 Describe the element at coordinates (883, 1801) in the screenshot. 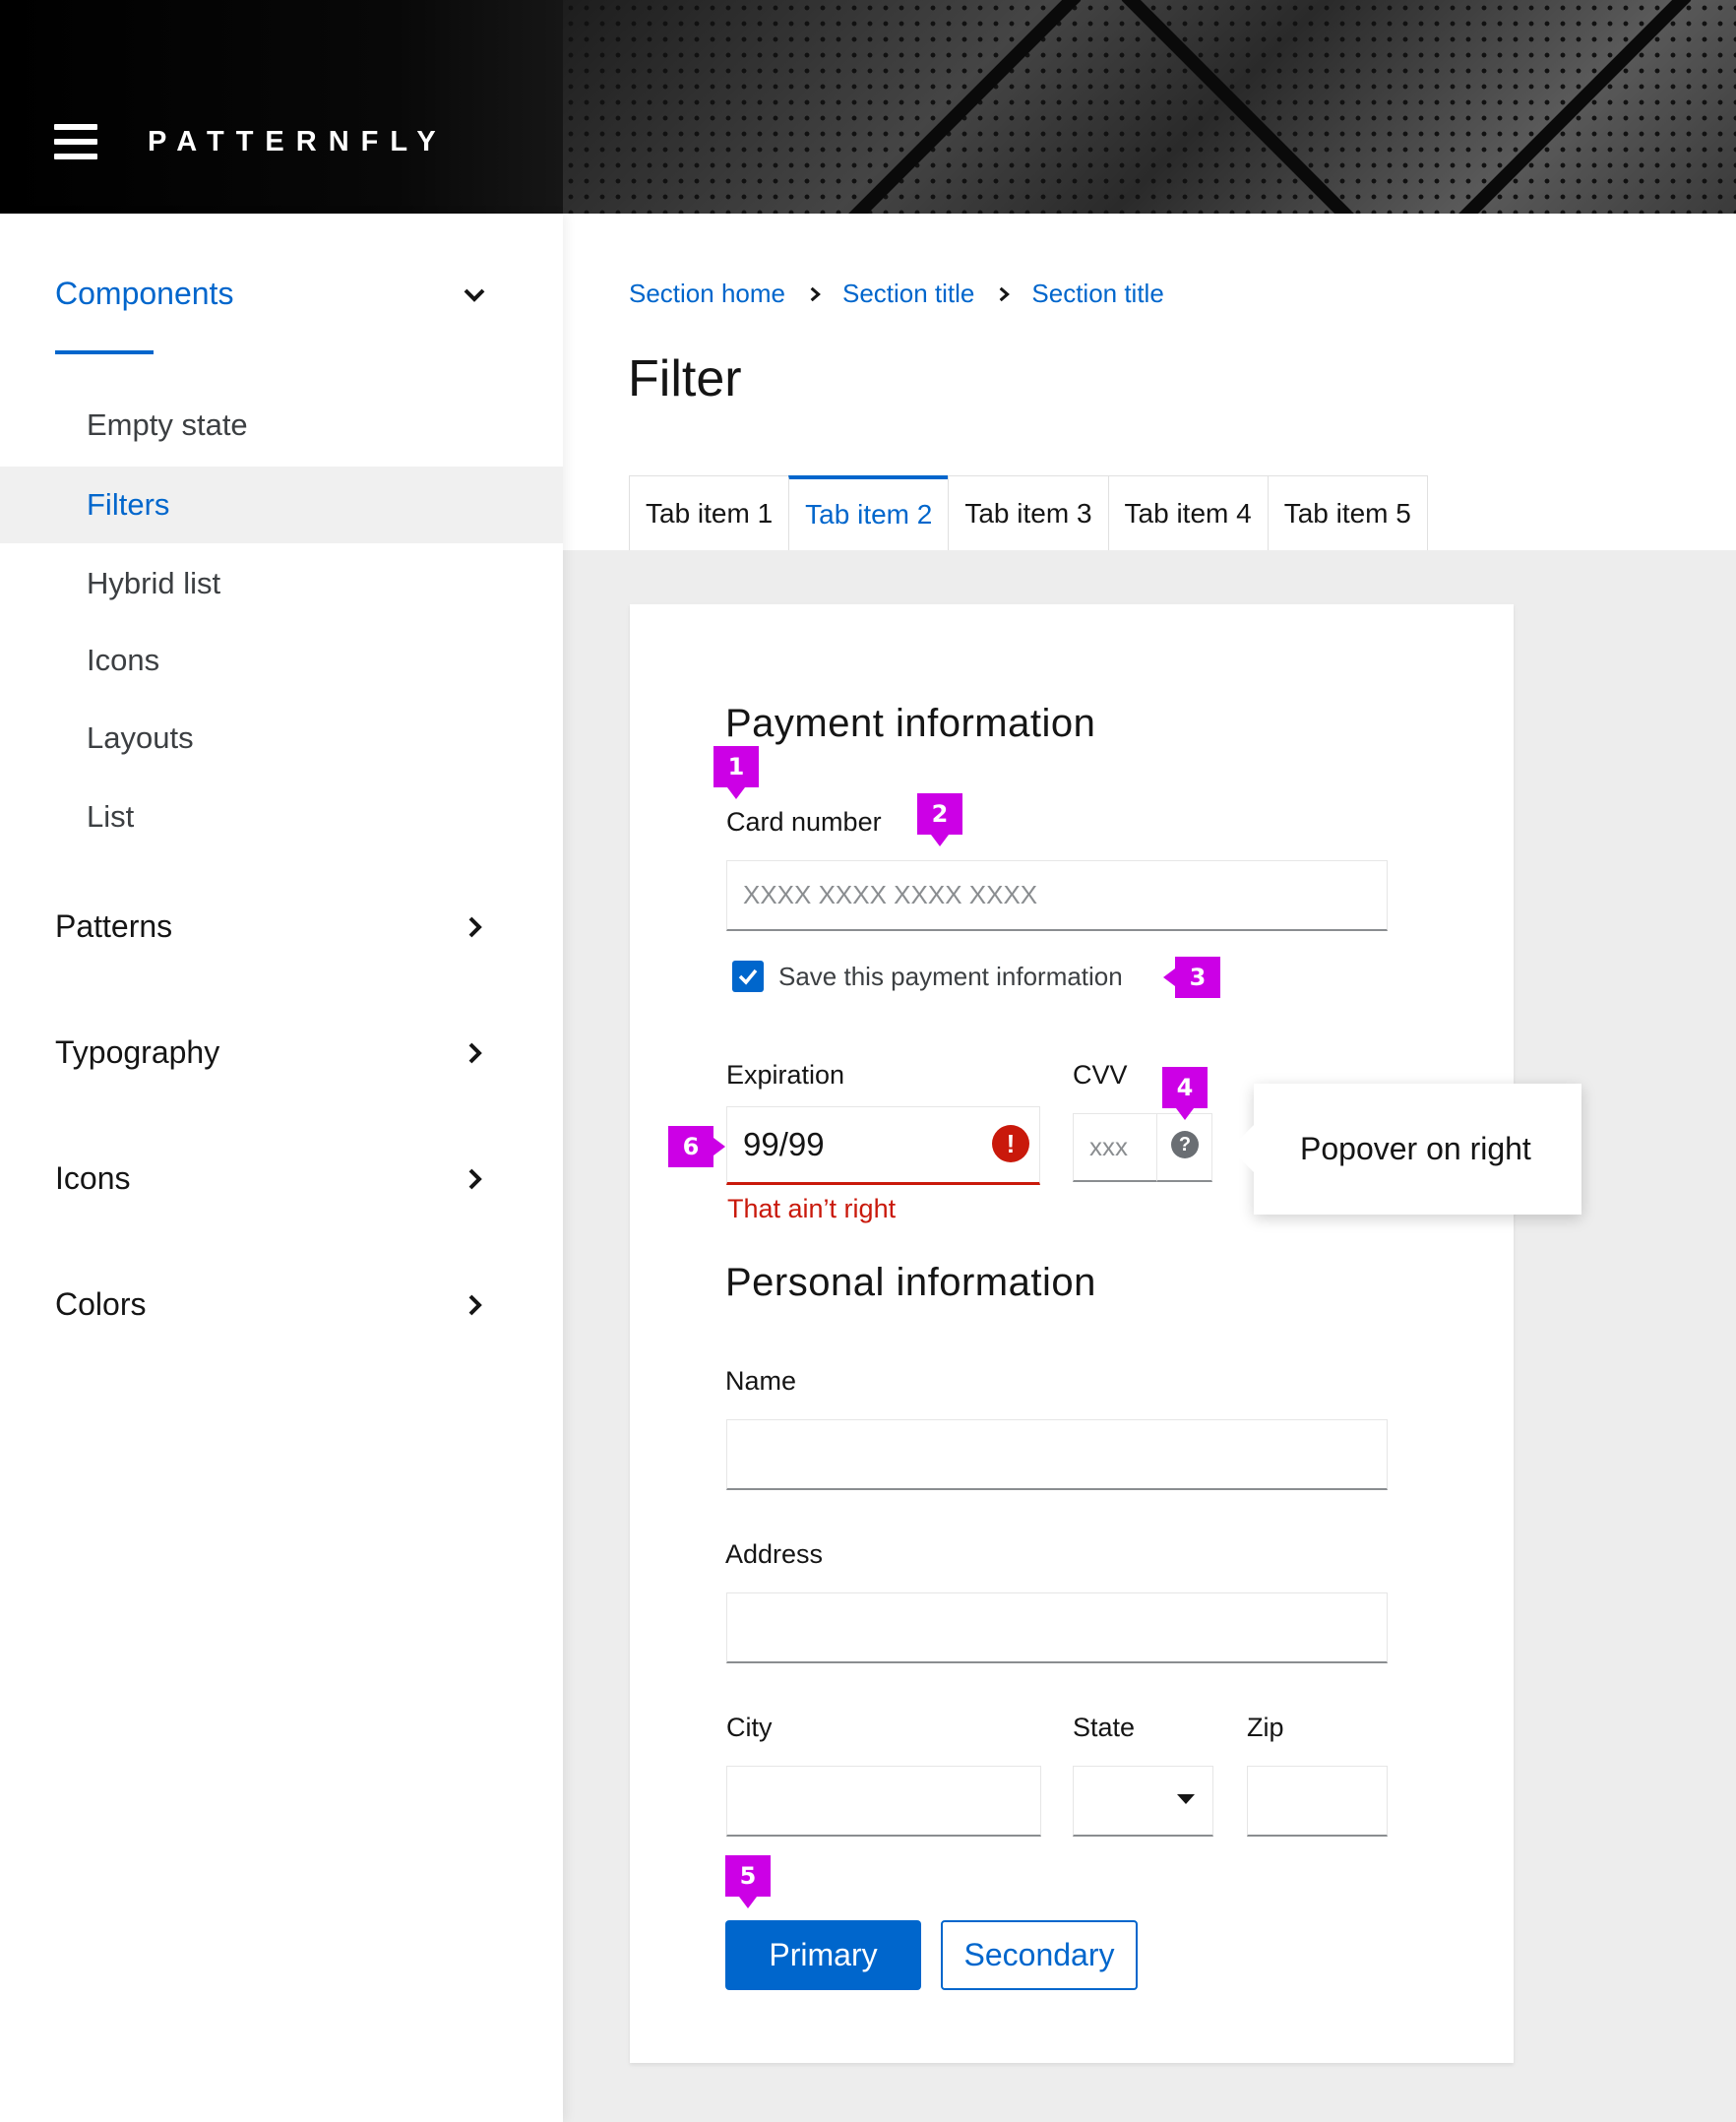

I see `city-input` at that location.